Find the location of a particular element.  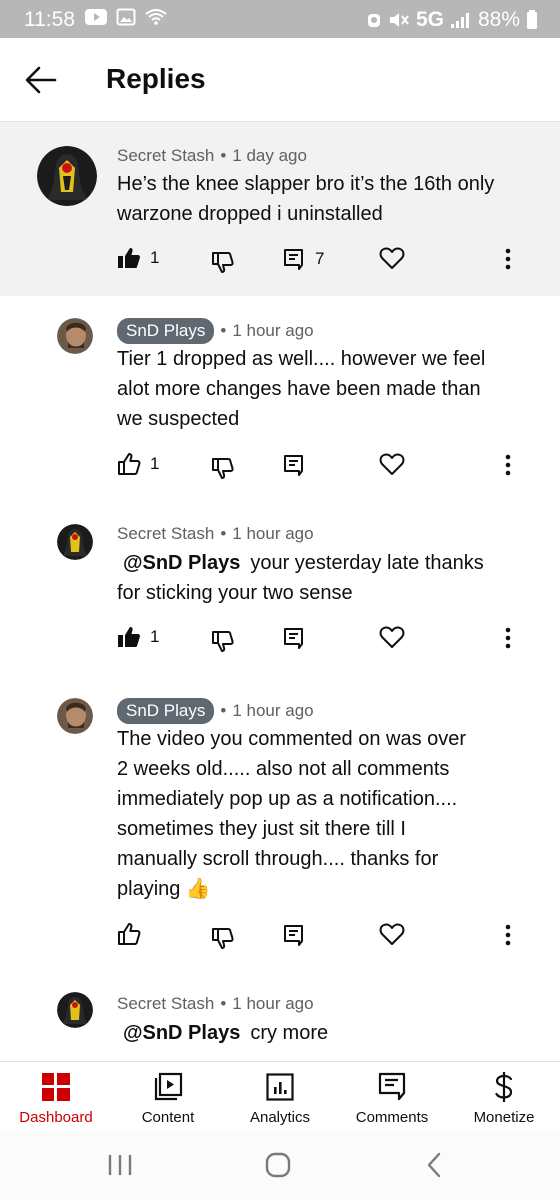

battery-percent: 88% is located at coordinates (498, 19).